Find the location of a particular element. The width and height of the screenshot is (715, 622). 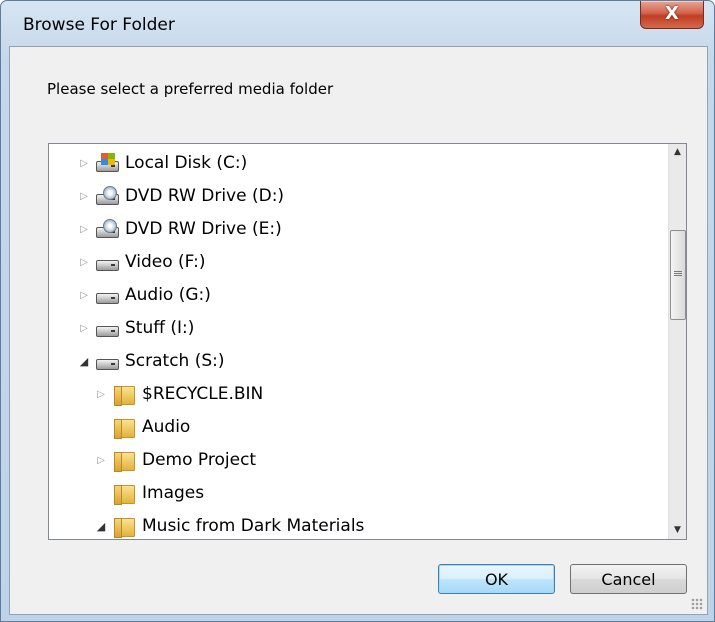

scroll-up-arrow-icon: ▲ is located at coordinates (677, 152).